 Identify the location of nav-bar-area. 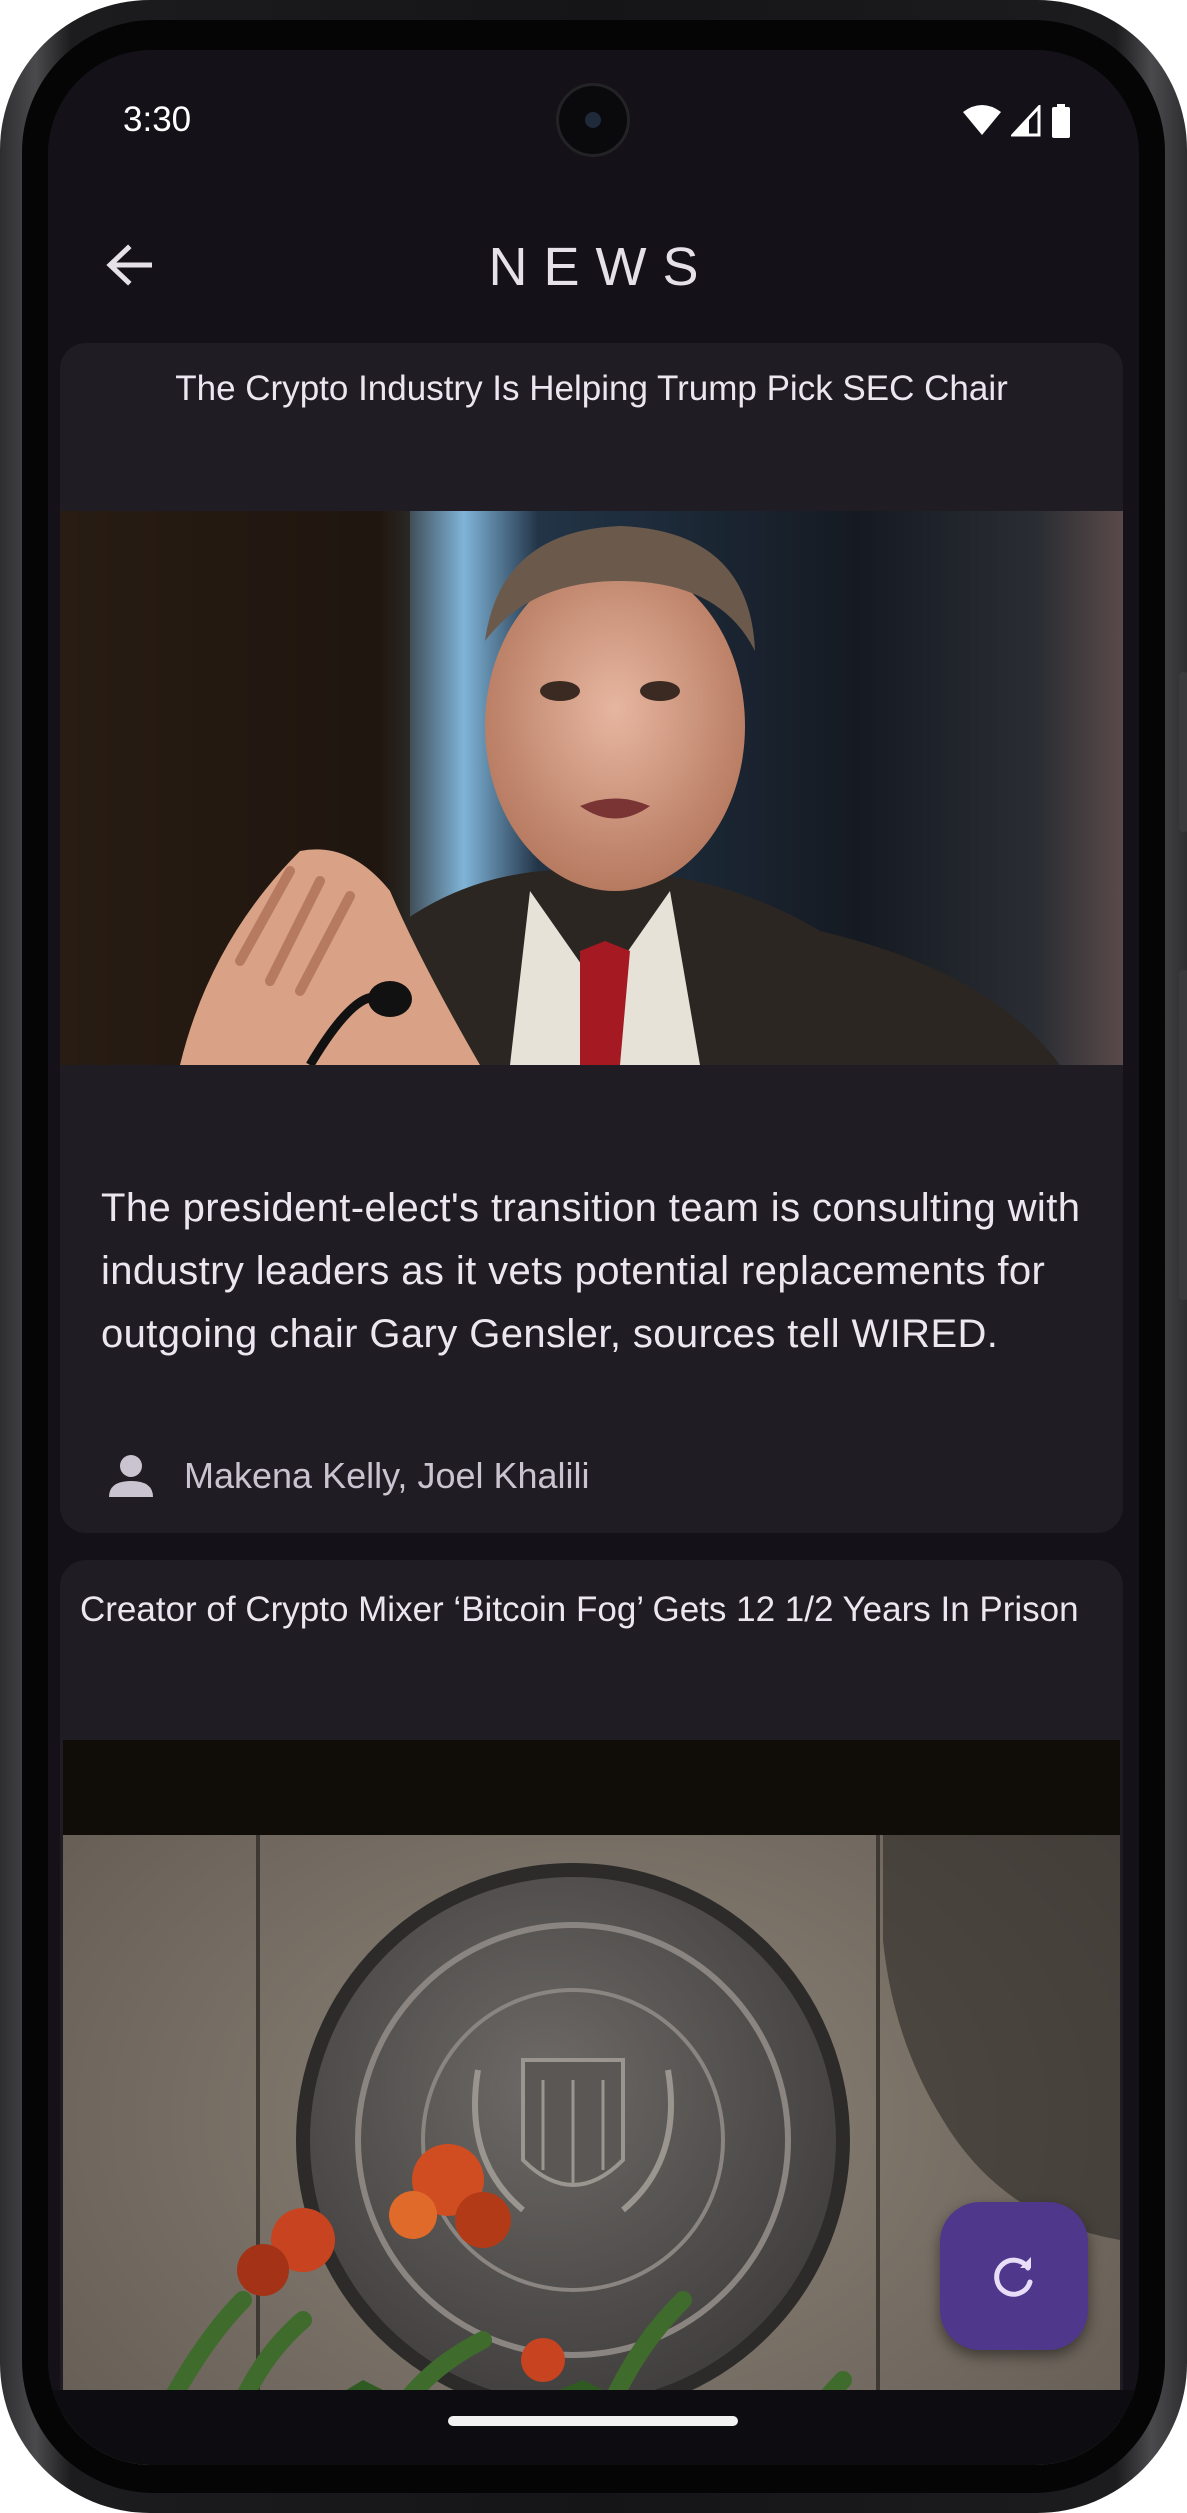
(593, 2427).